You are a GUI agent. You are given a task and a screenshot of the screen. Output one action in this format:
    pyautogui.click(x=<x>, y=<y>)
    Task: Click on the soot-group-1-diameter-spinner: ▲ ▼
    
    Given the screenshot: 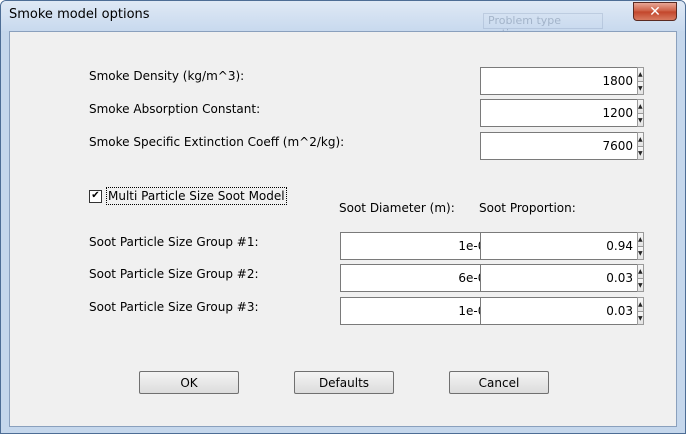 What is the action you would take?
    pyautogui.click(x=422, y=246)
    